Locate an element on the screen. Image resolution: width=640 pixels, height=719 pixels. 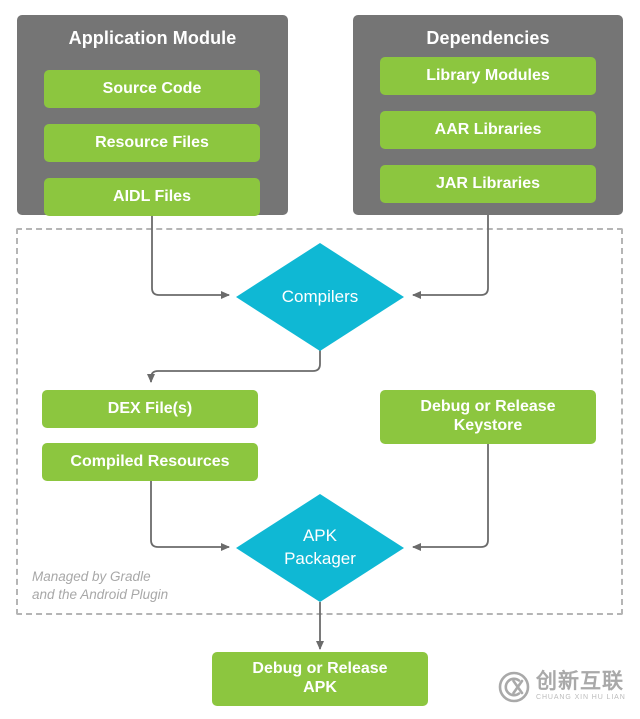
node-apk-packager: APK Packager is located at coordinates (320, 548).